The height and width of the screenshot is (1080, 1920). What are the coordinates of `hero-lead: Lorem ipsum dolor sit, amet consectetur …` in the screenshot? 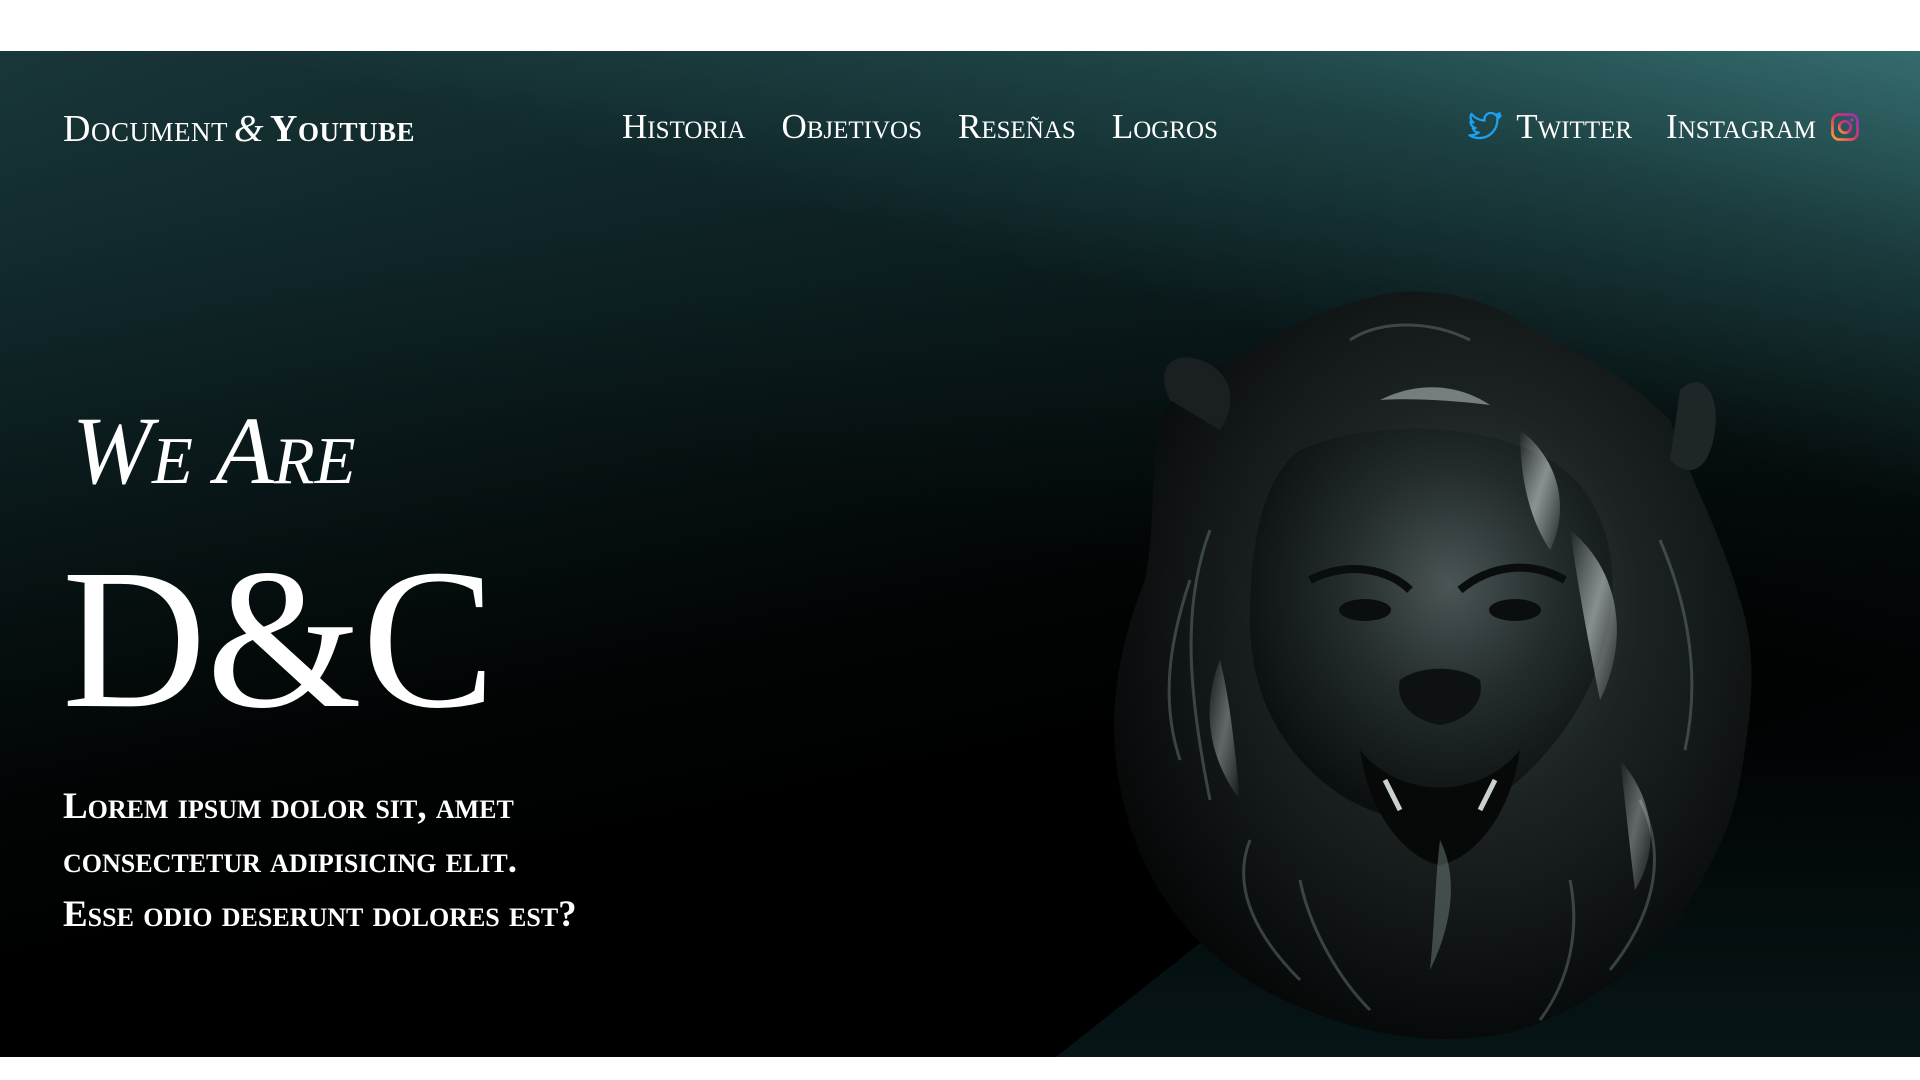 It's located at (413, 861).